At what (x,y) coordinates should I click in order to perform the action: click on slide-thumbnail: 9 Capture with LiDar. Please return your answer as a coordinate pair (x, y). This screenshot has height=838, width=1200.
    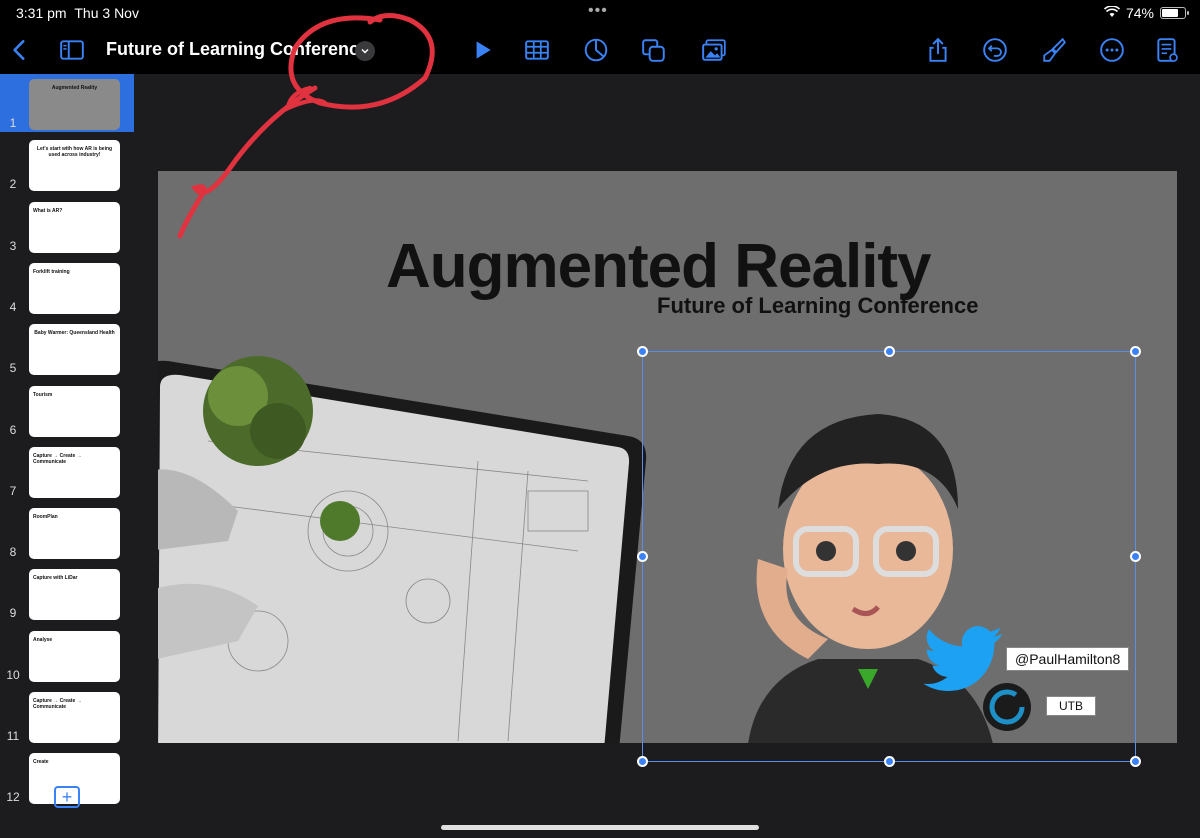
    Looking at the image, I should click on (67, 593).